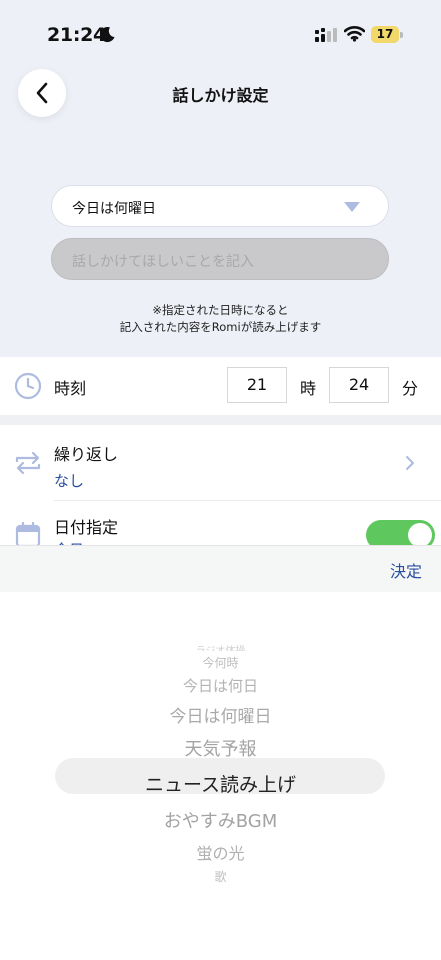  Describe the element at coordinates (76, 35) in the screenshot. I see `status-time: 21:24` at that location.